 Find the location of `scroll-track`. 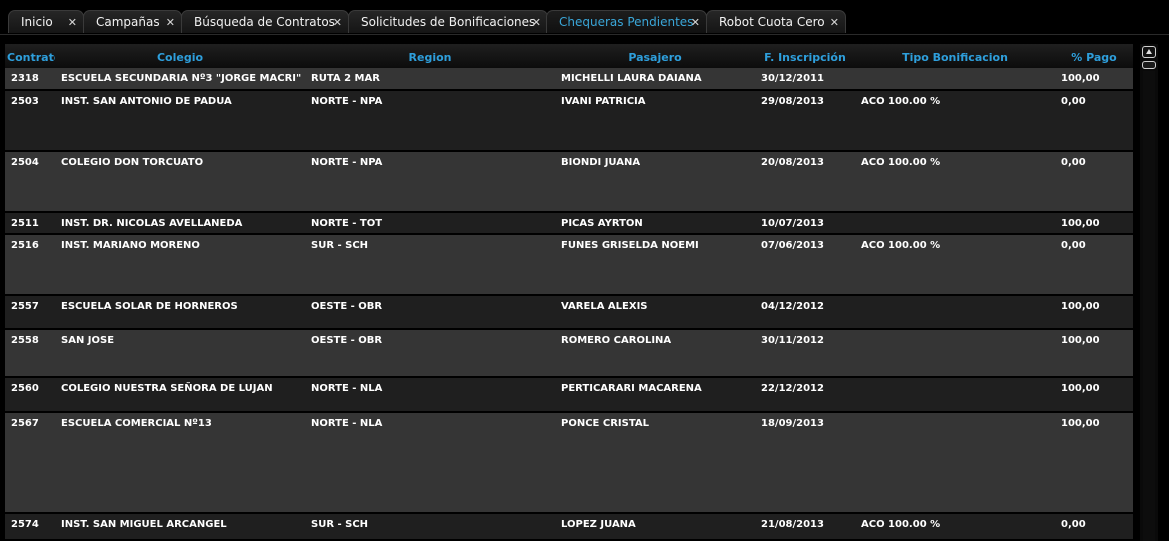

scroll-track is located at coordinates (1149, 306).